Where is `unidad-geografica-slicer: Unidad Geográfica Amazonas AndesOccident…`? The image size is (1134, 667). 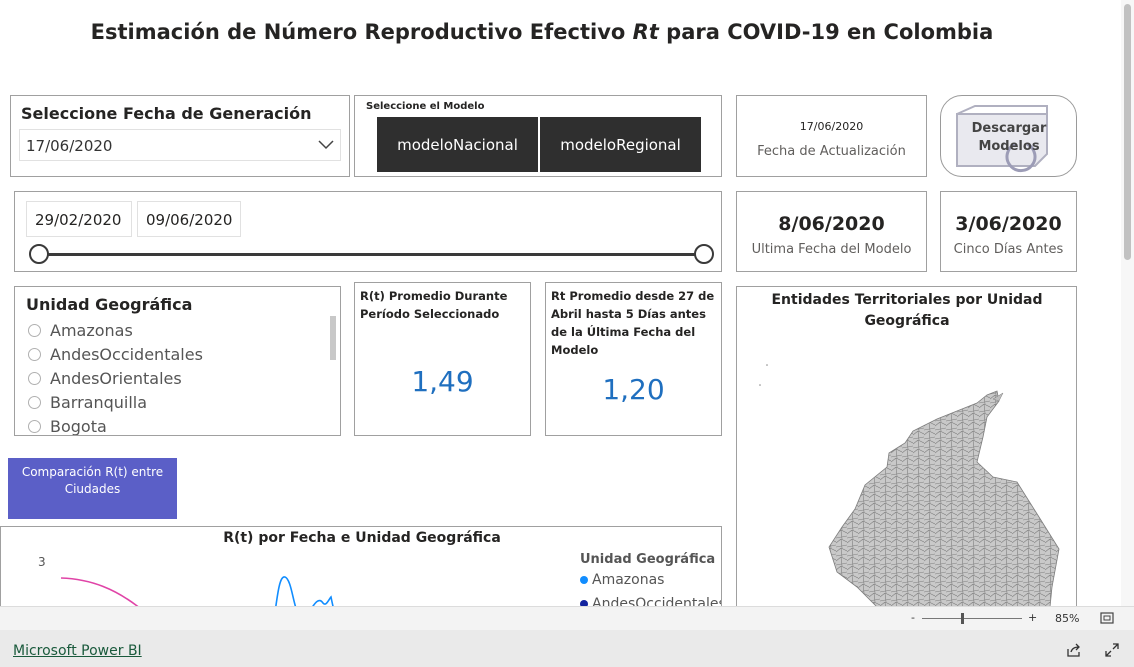 unidad-geografica-slicer: Unidad Geográfica Amazonas AndesOccident… is located at coordinates (177, 361).